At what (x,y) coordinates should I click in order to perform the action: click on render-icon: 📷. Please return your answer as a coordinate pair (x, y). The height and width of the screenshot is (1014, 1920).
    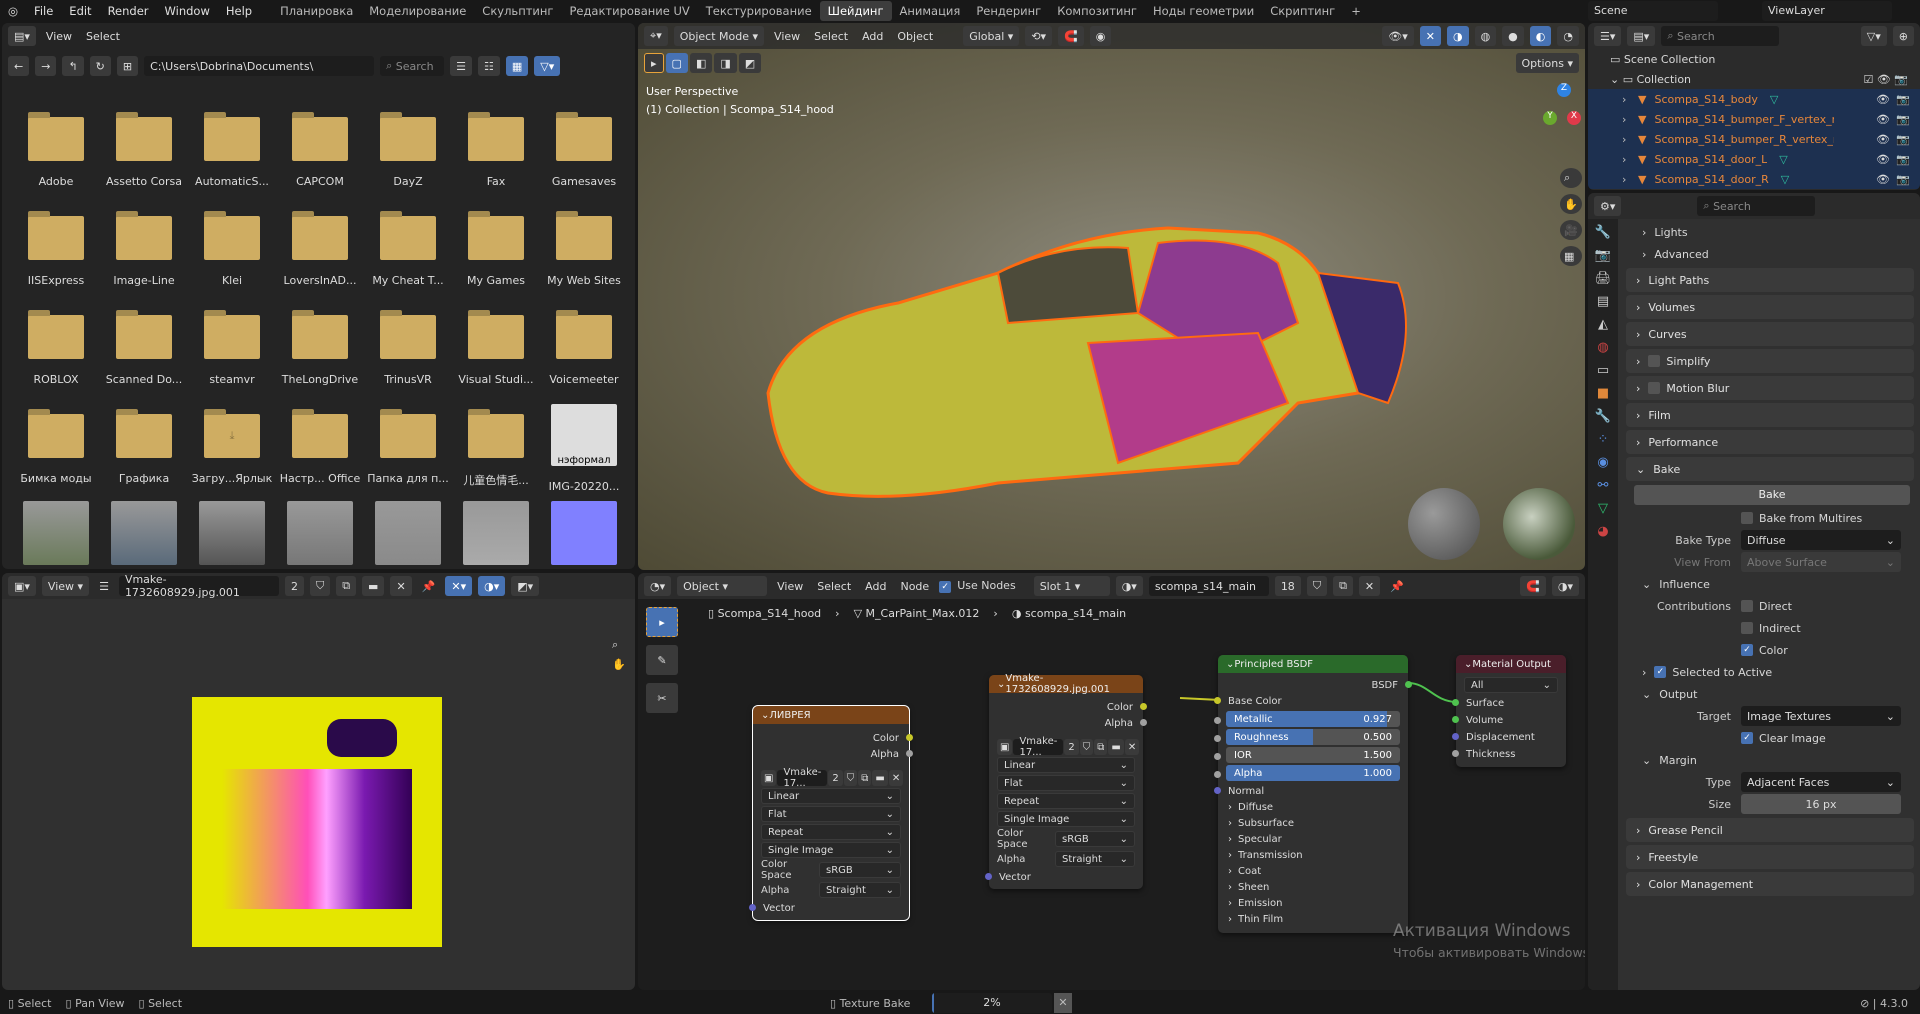
    Looking at the image, I should click on (1603, 255).